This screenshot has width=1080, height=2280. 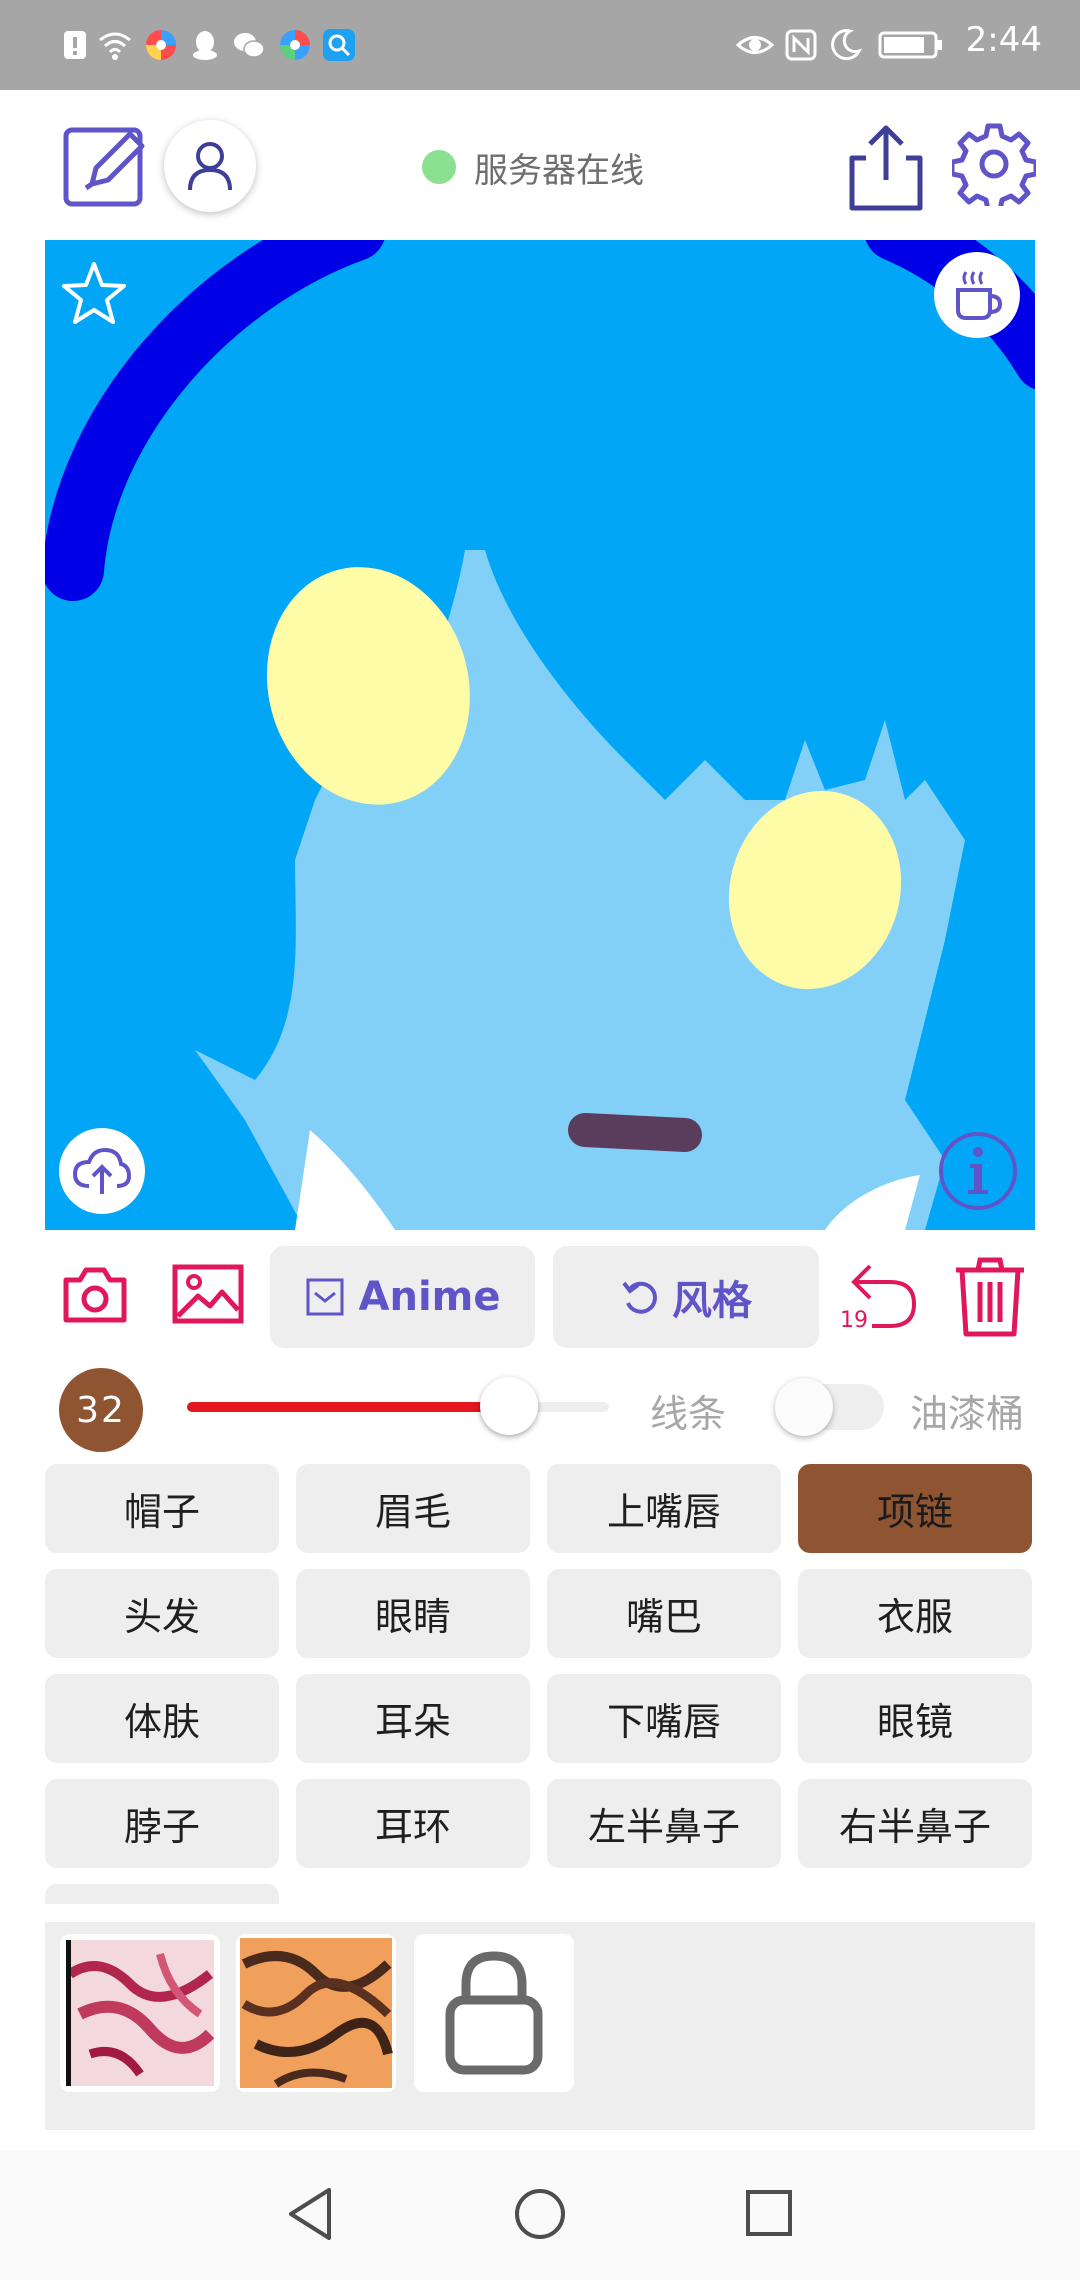 I want to click on nfc-icon, so click(x=801, y=45).